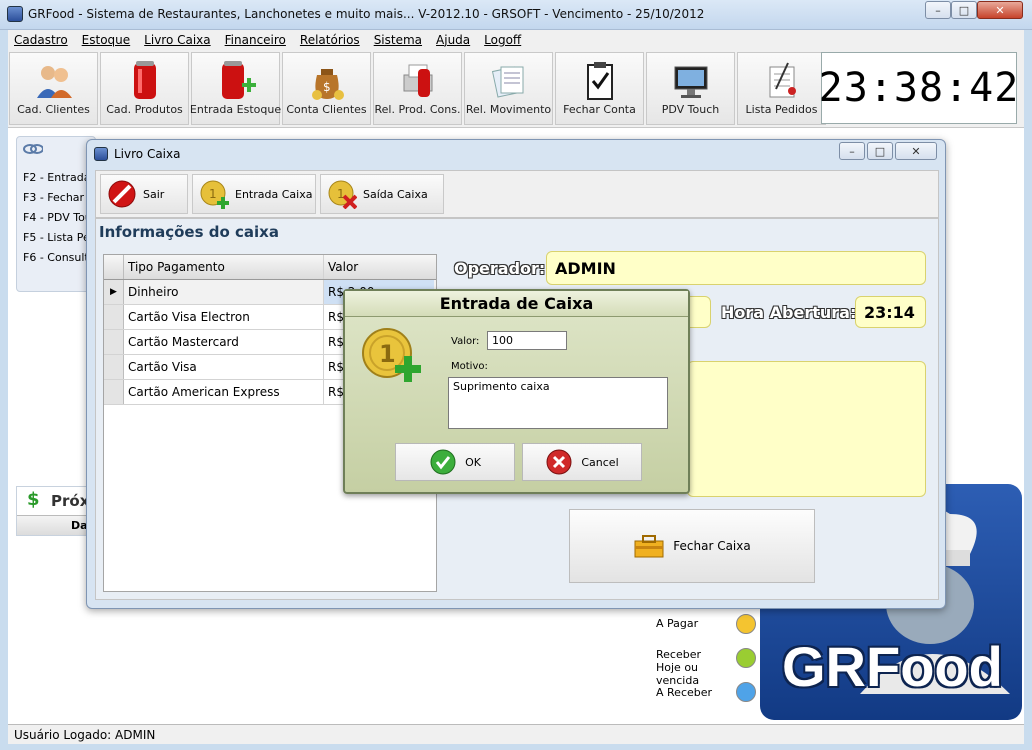  I want to click on menu-relatorios: Relatórios, so click(330, 40).